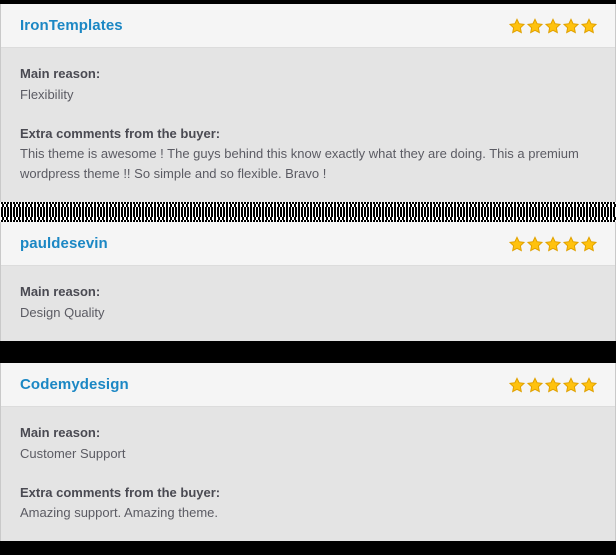  I want to click on main-reason-block: Main reason: Flexibility, so click(308, 84).